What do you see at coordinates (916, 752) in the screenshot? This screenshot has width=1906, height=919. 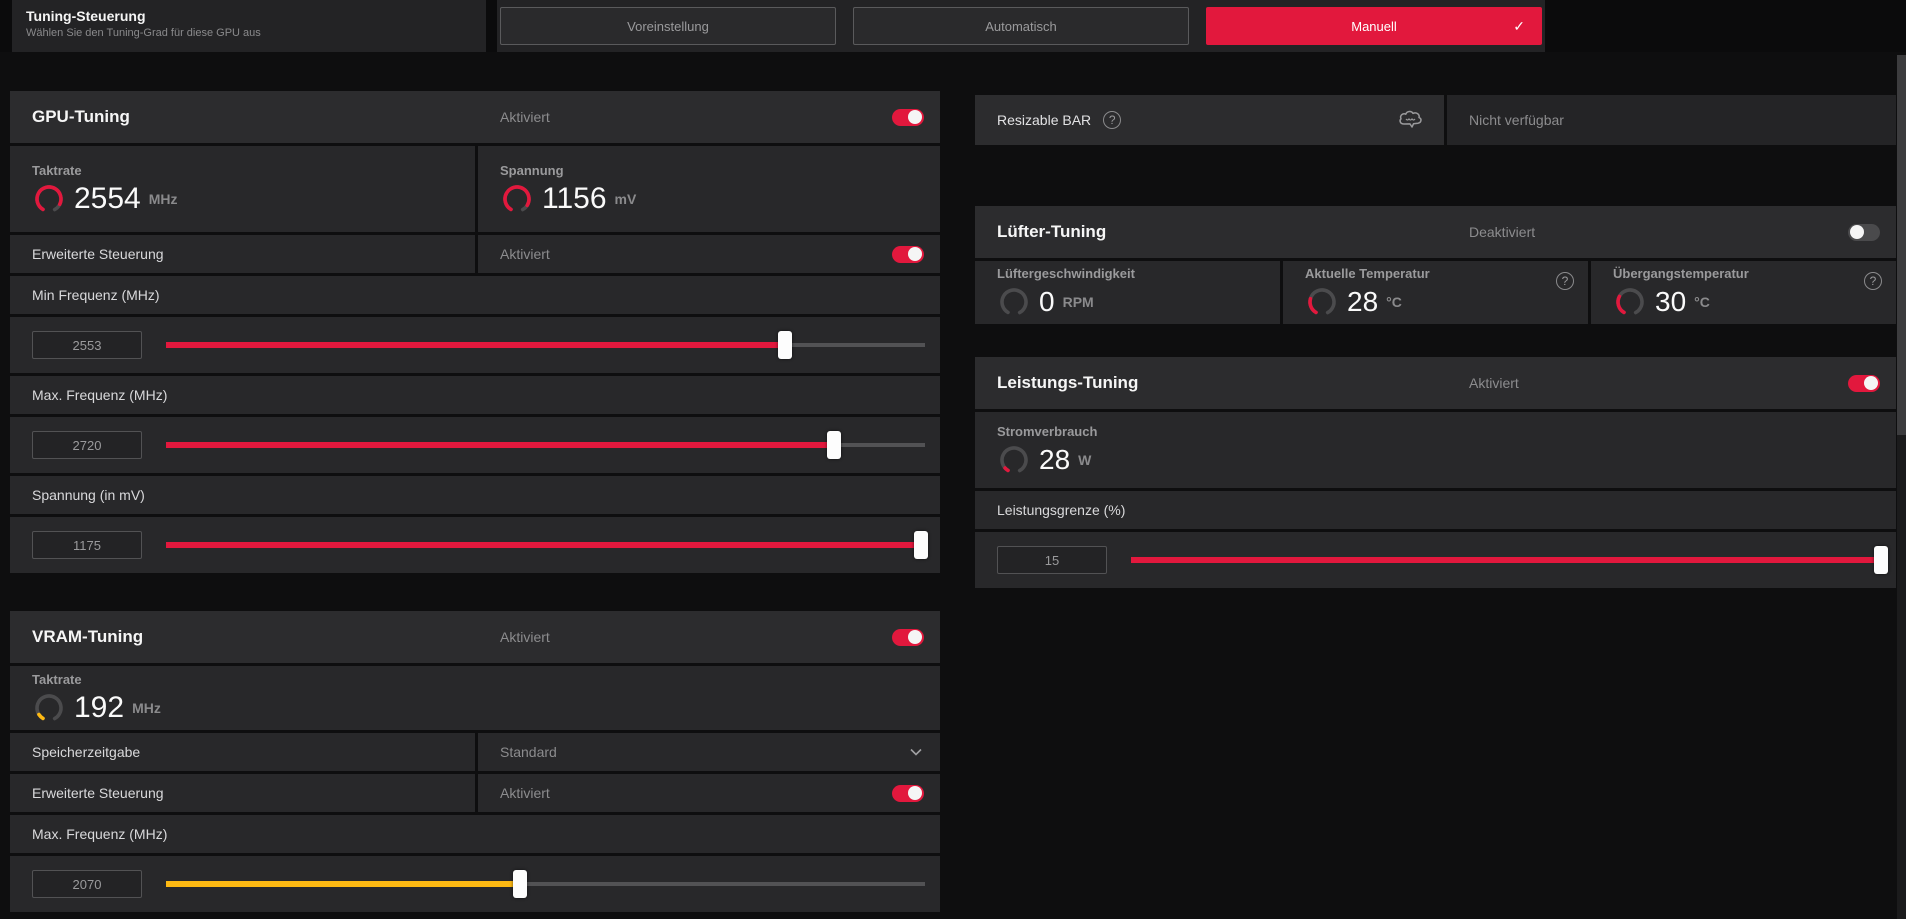 I see `chevron-down-icon` at bounding box center [916, 752].